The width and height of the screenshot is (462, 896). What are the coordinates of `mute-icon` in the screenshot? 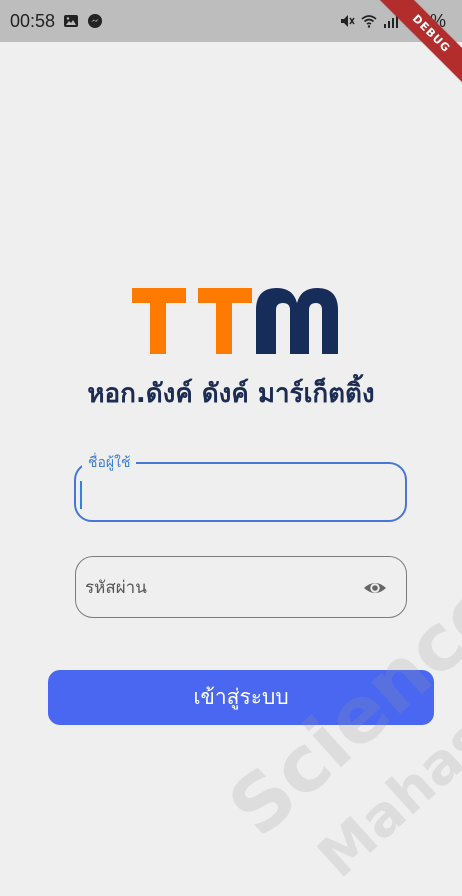 It's located at (347, 21).